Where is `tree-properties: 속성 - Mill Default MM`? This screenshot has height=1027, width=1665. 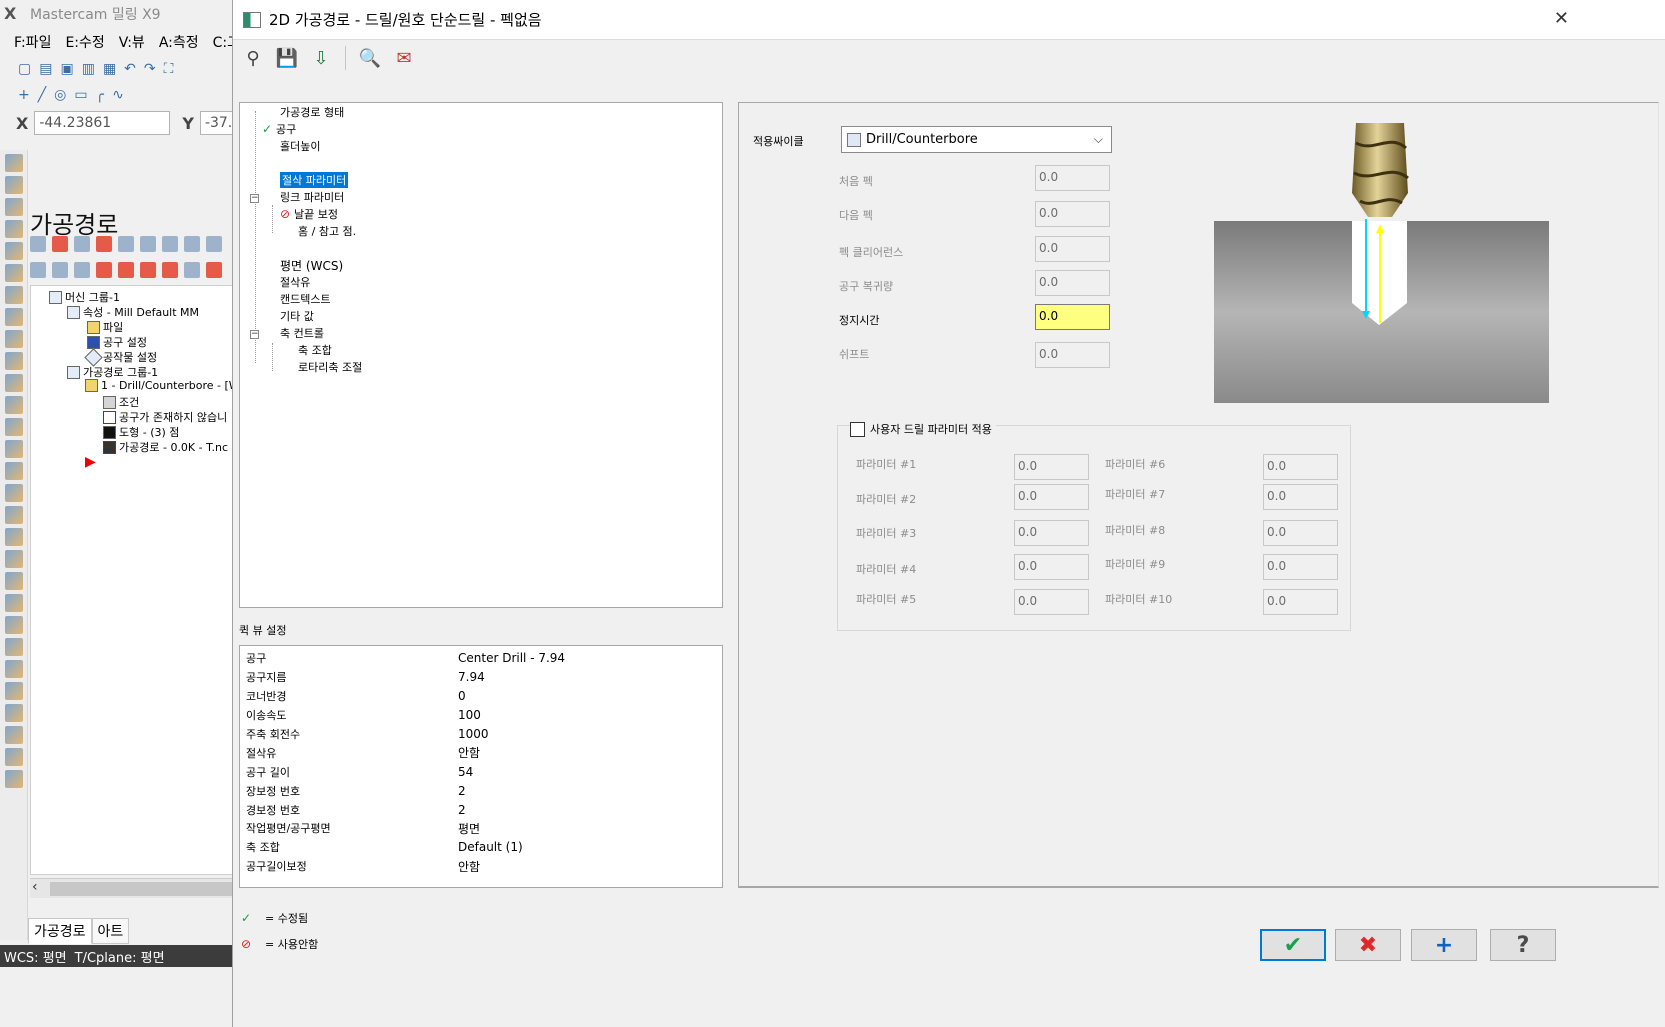
tree-properties: 속성 - Mill Default MM is located at coordinates (133, 312).